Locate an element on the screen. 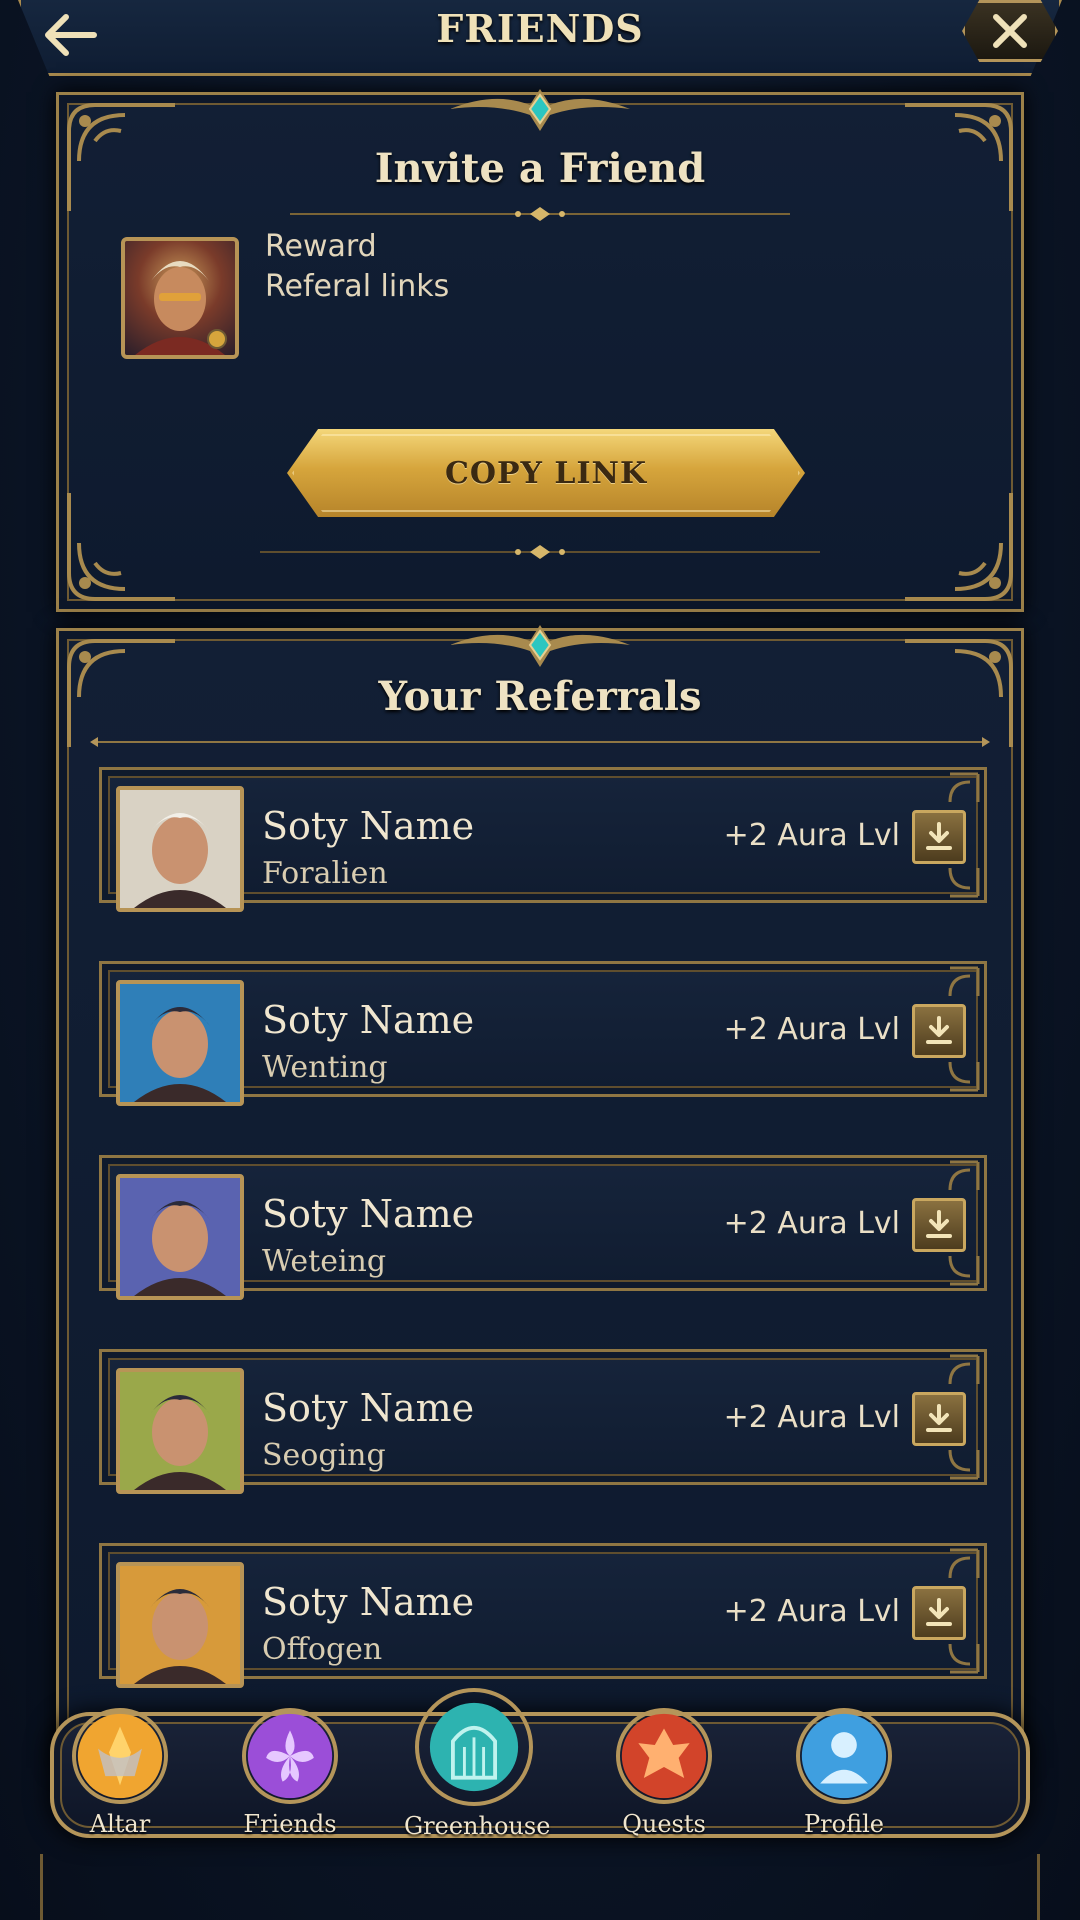  copy-link-button: COPY LINK is located at coordinates (546, 473).